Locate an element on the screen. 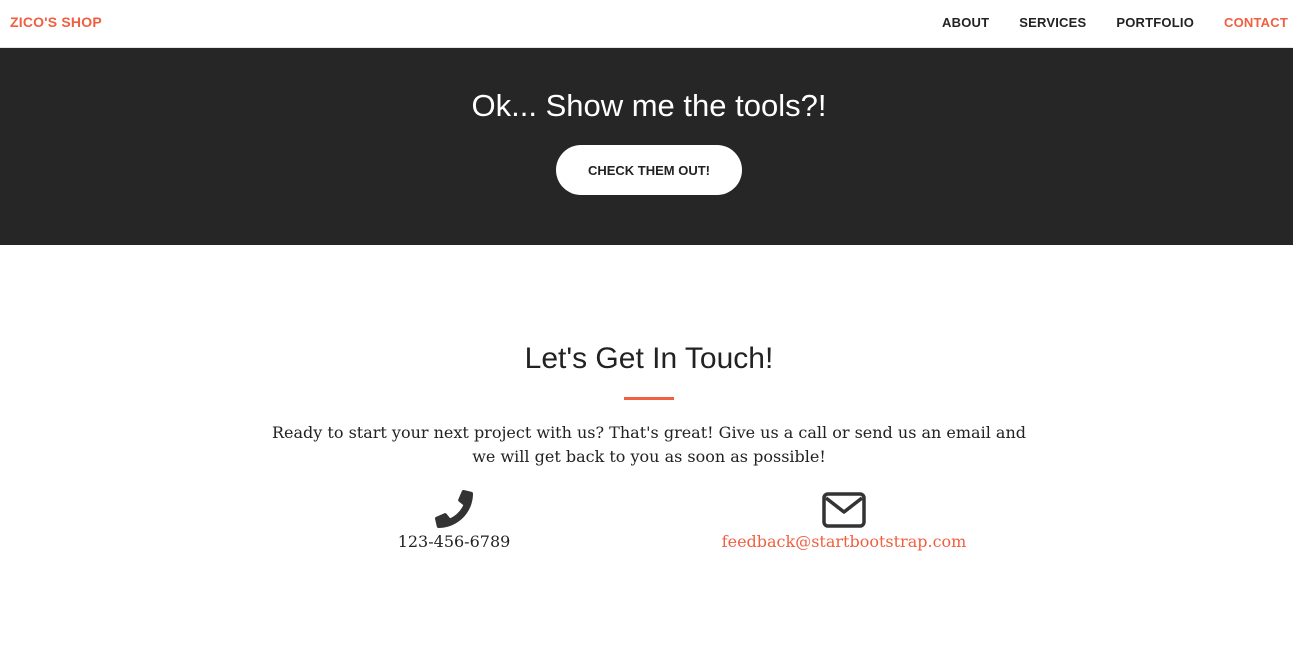  nav-about: ABOUT is located at coordinates (965, 22).